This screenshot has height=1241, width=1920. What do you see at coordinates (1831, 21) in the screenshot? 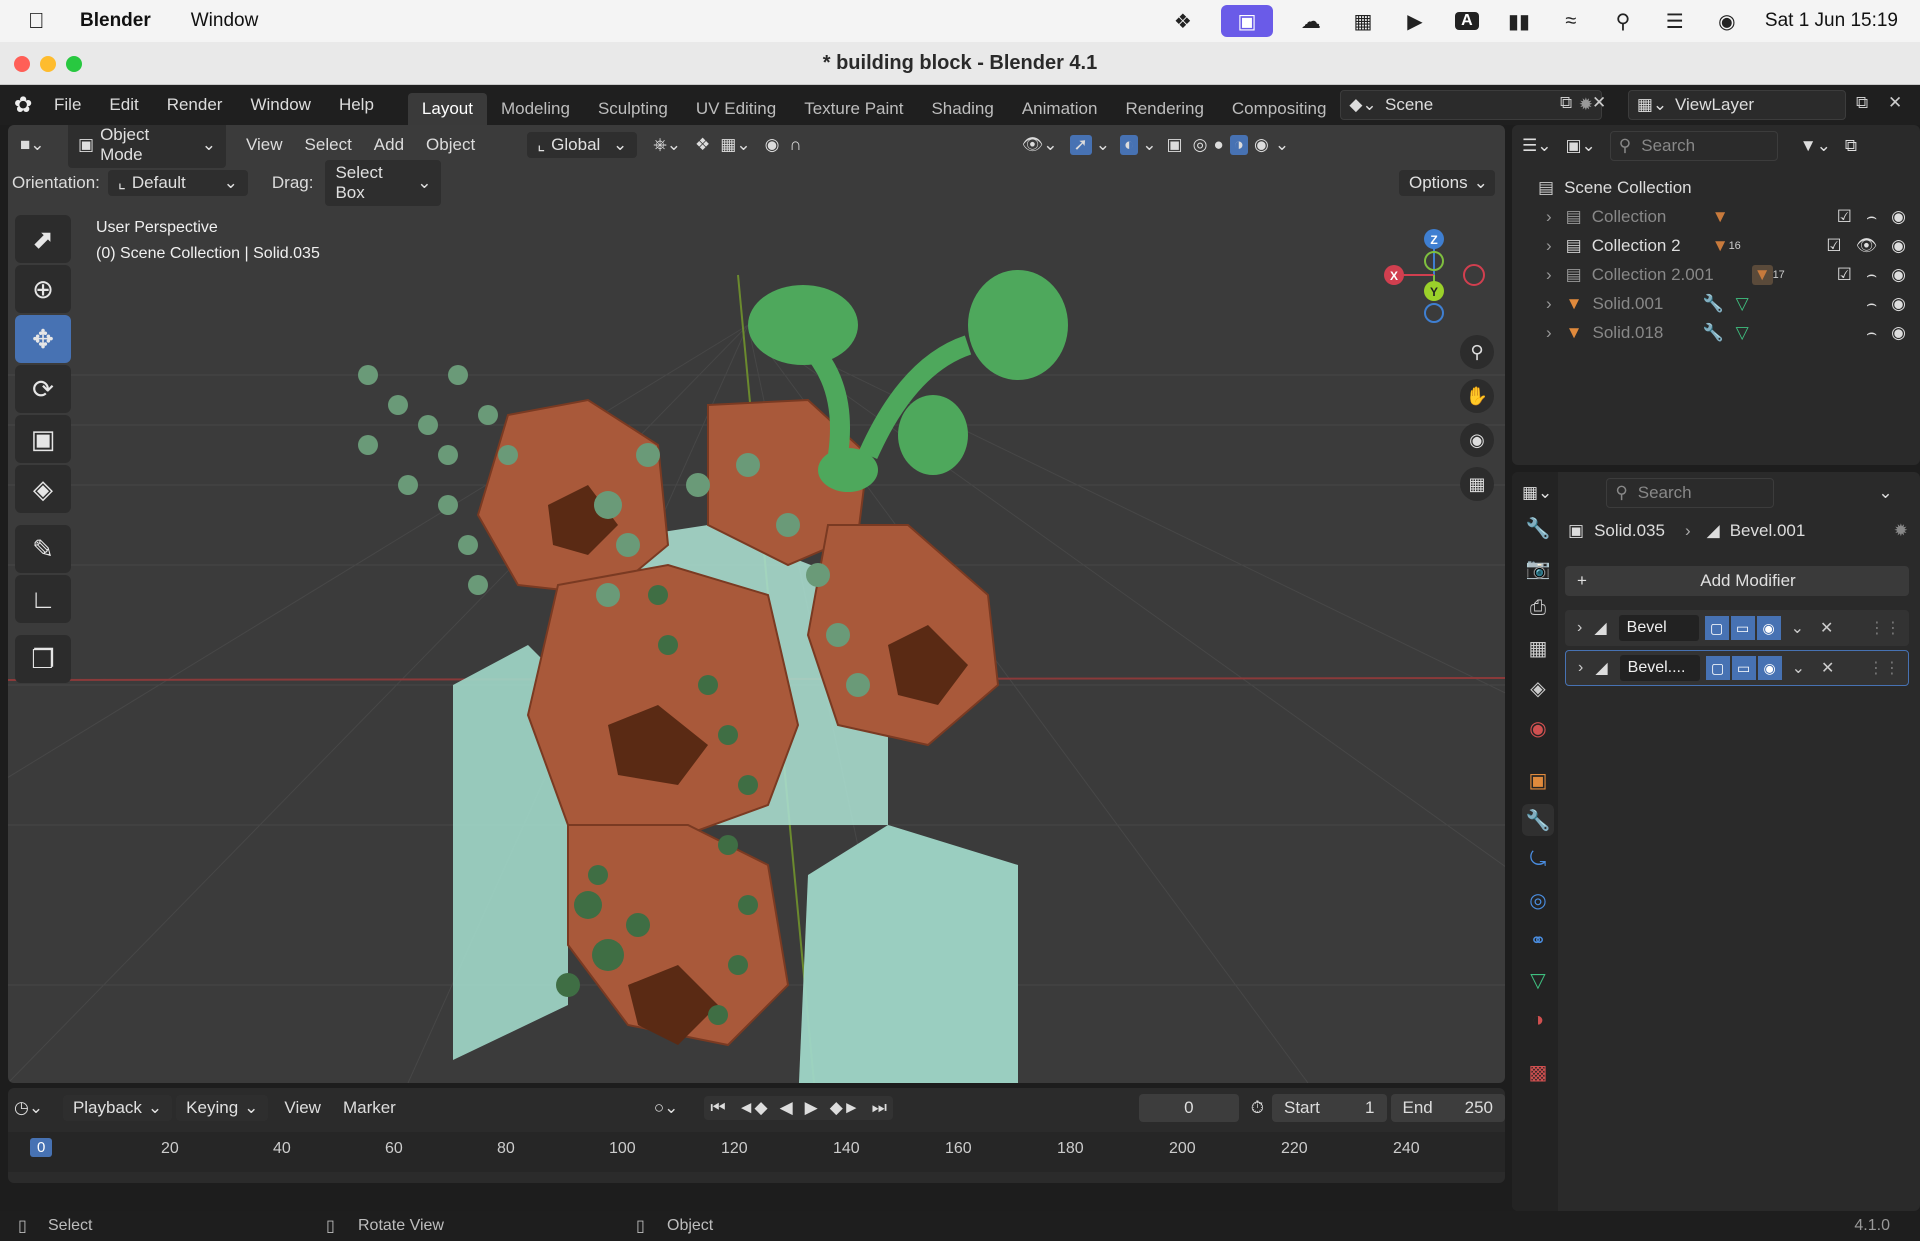
I see `clock: Sat 1 Jun 15:19` at bounding box center [1831, 21].